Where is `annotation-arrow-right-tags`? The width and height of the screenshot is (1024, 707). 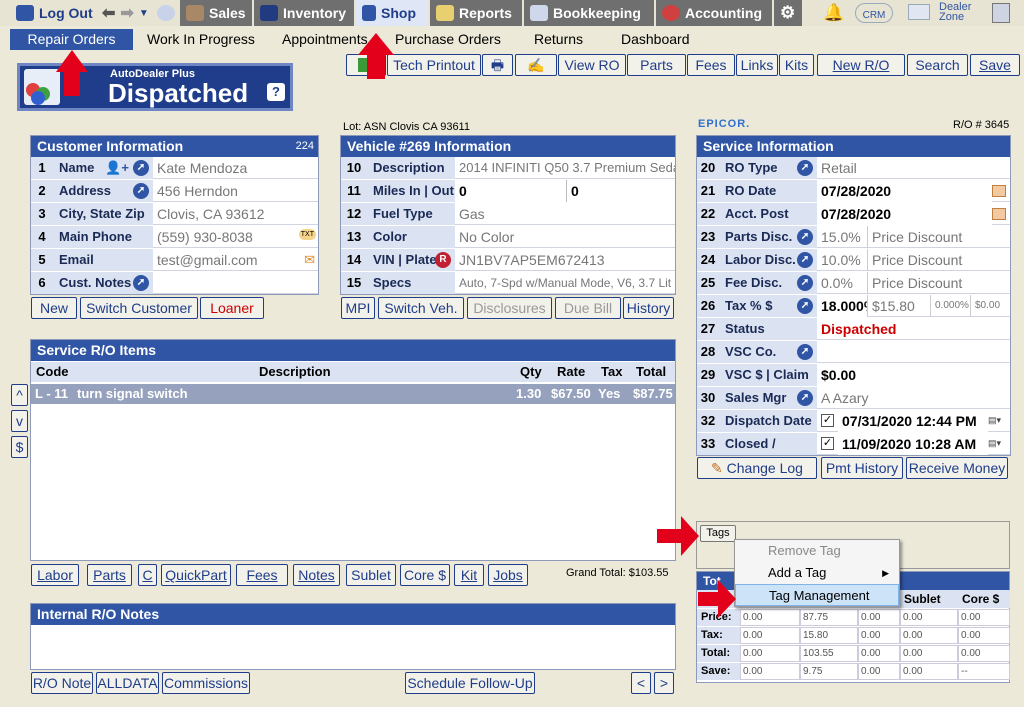 annotation-arrow-right-tags is located at coordinates (678, 536).